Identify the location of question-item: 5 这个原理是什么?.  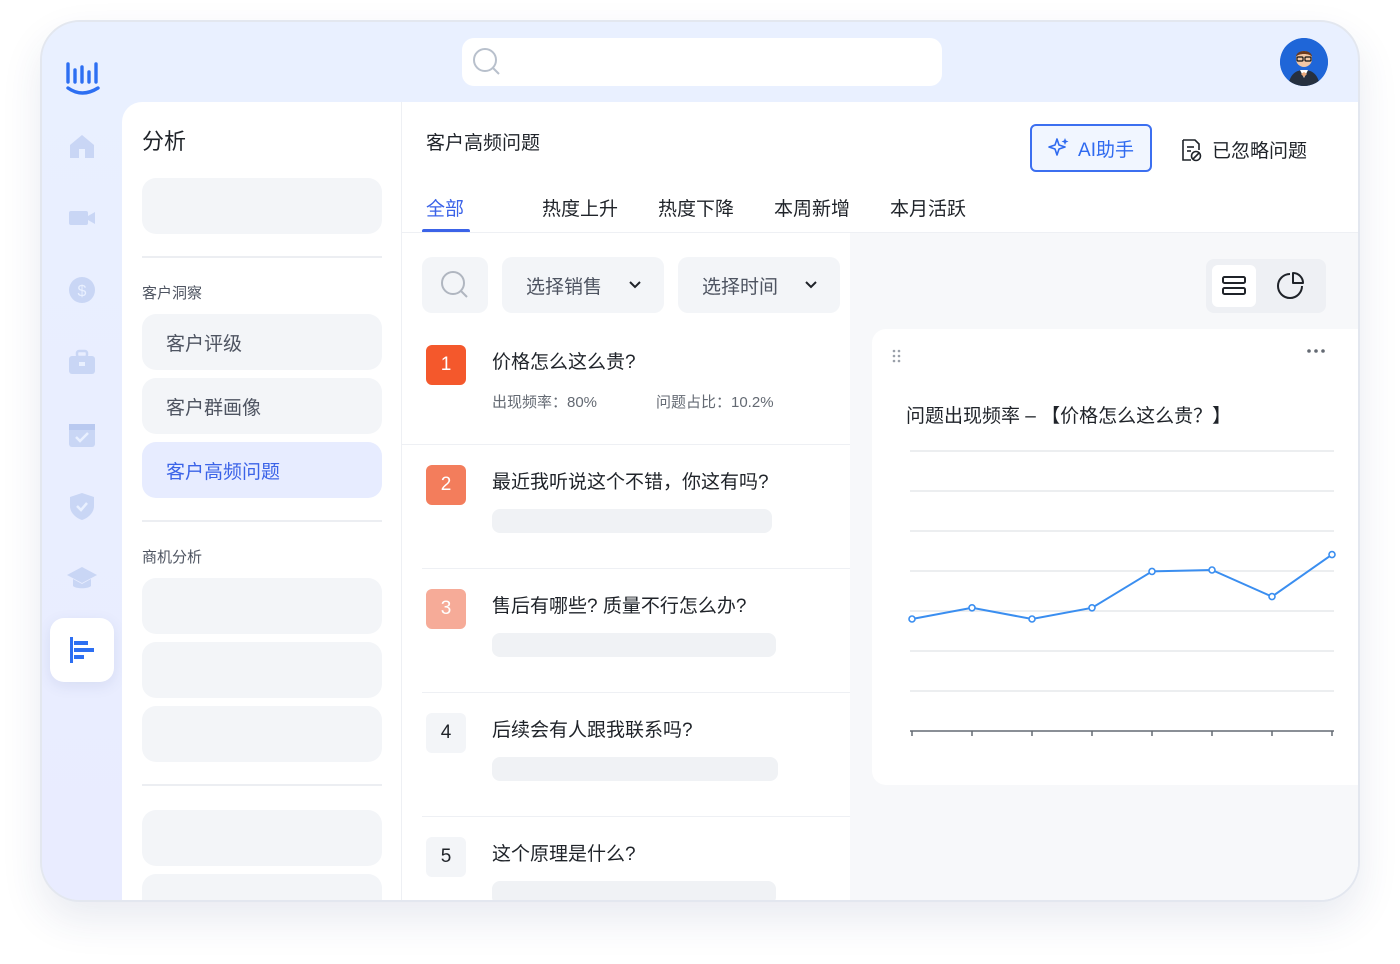
(626, 859).